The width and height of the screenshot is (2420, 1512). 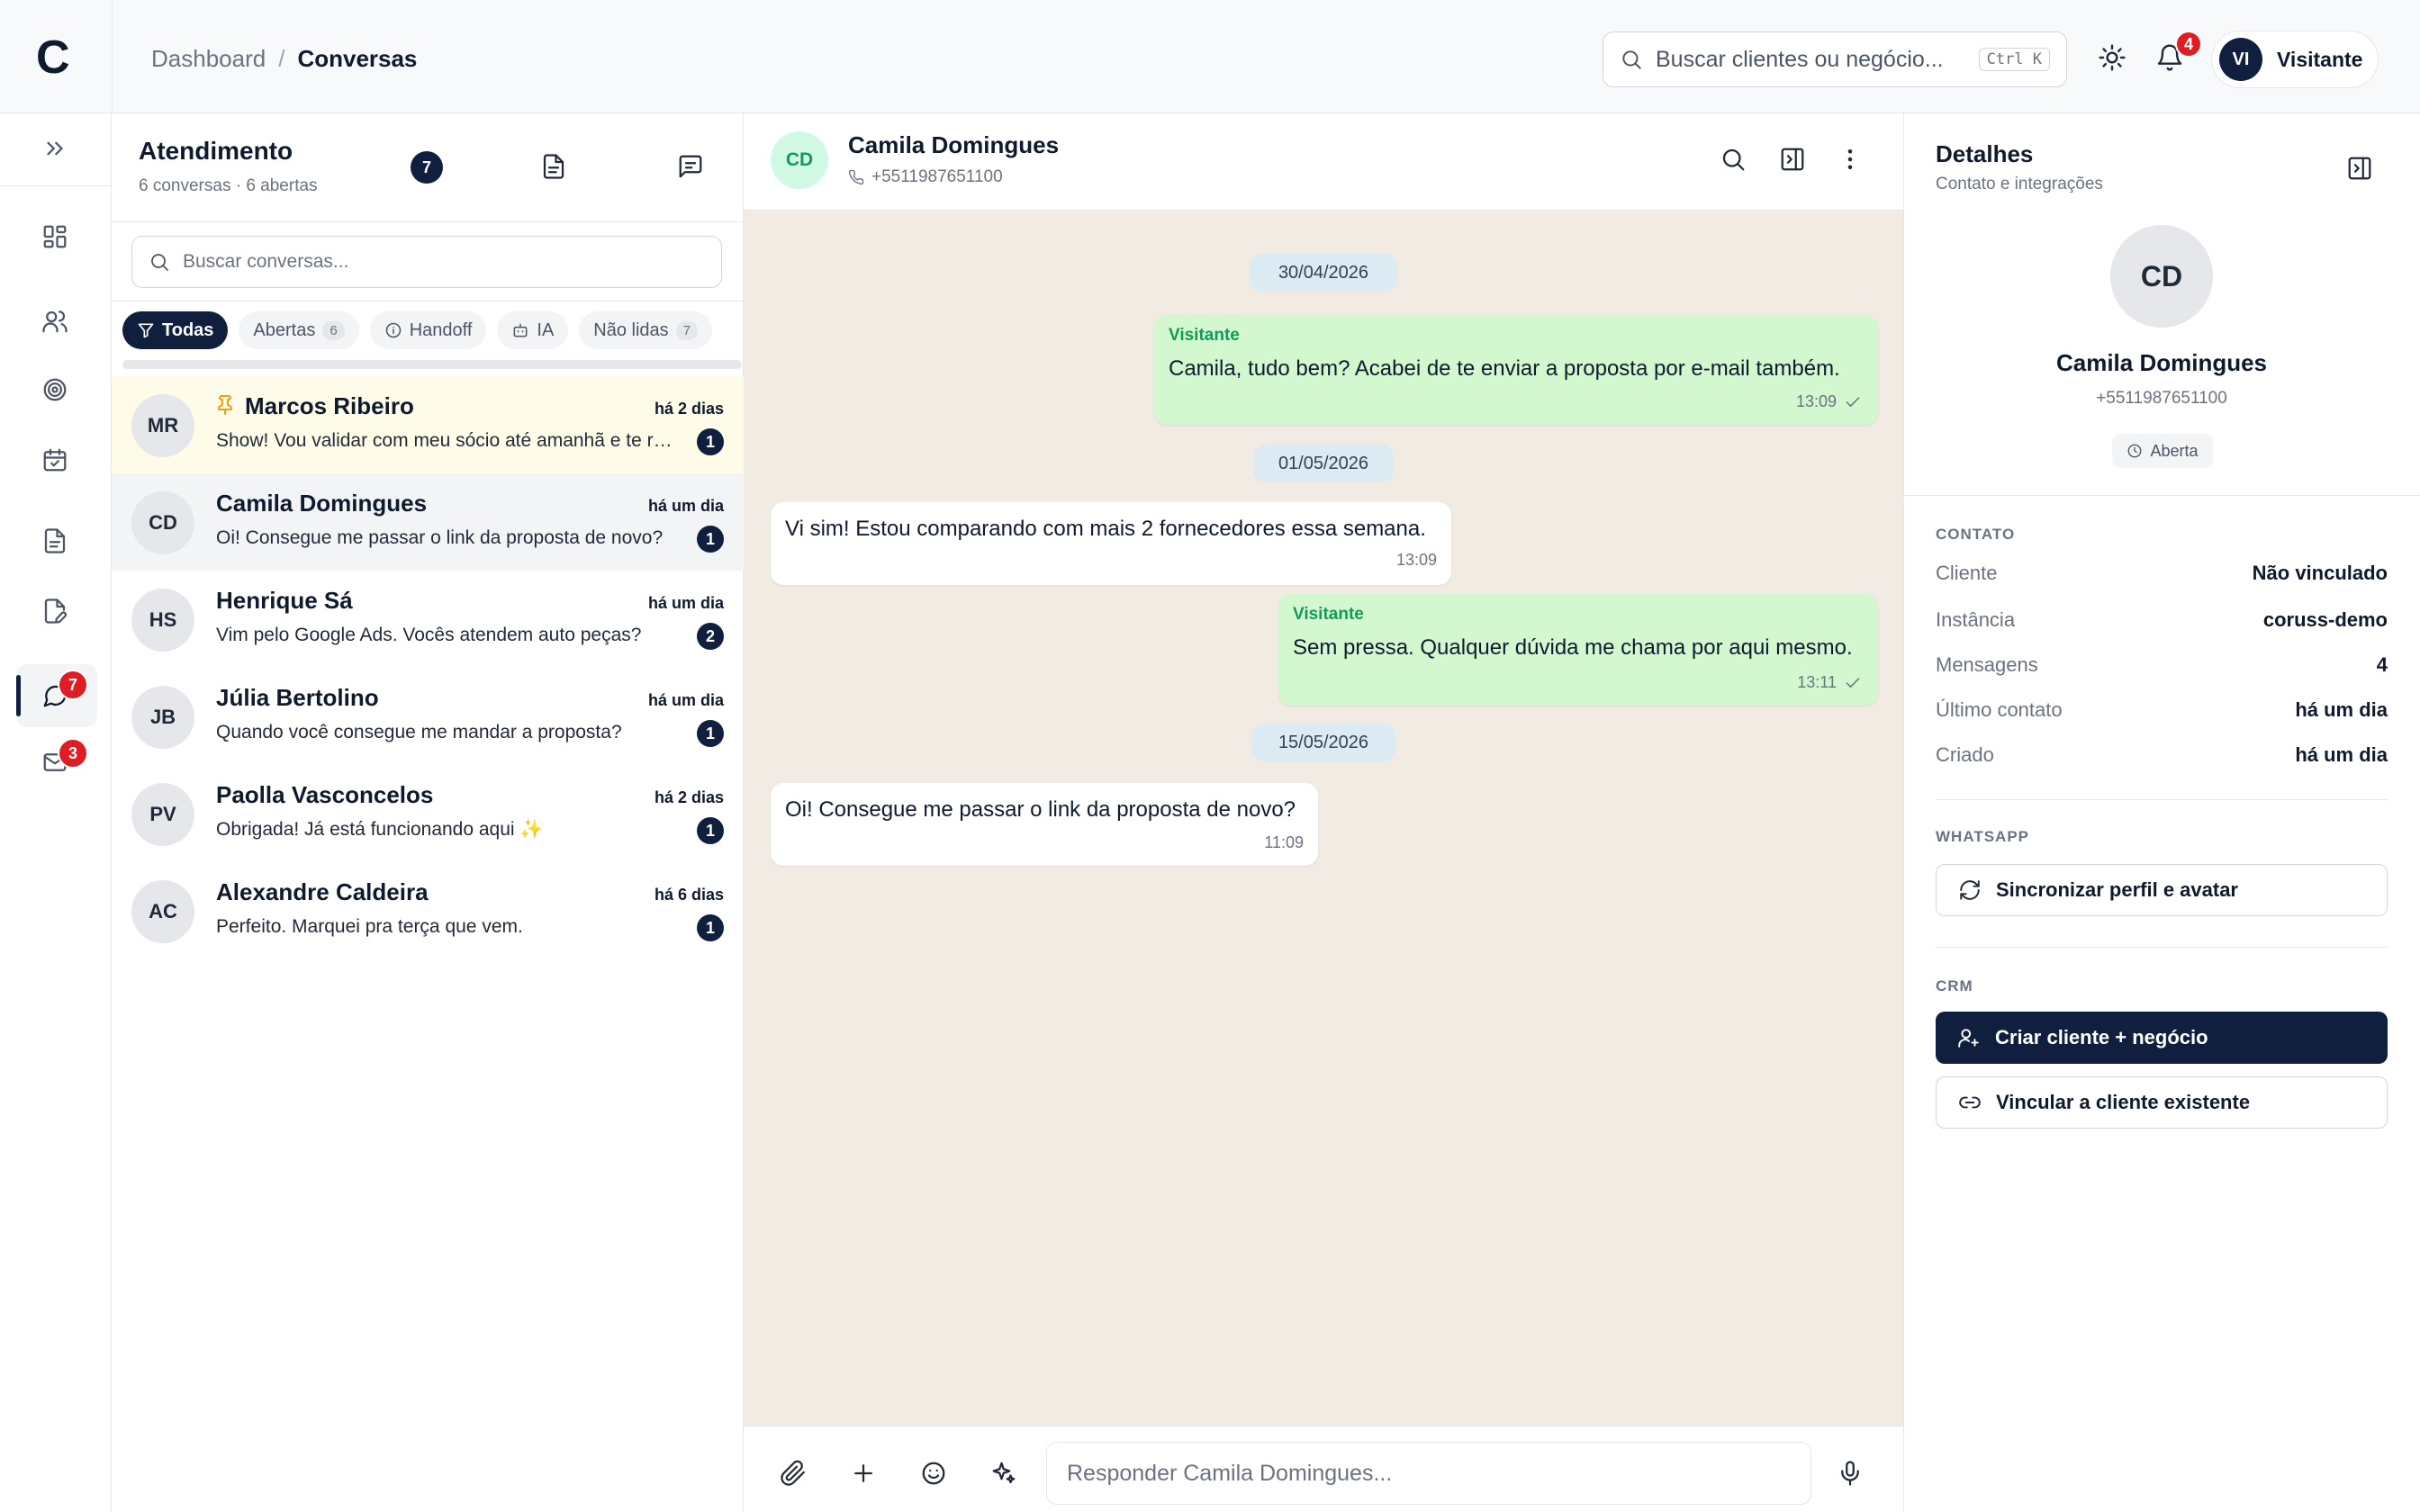 I want to click on message-square-icon, so click(x=690, y=166).